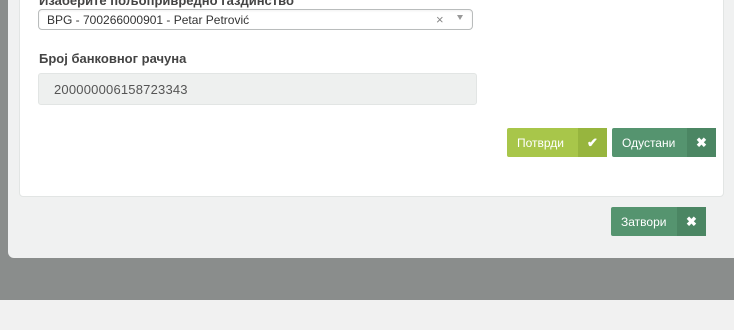 The width and height of the screenshot is (734, 330). I want to click on confirm-button-label: Потврди, so click(541, 142).